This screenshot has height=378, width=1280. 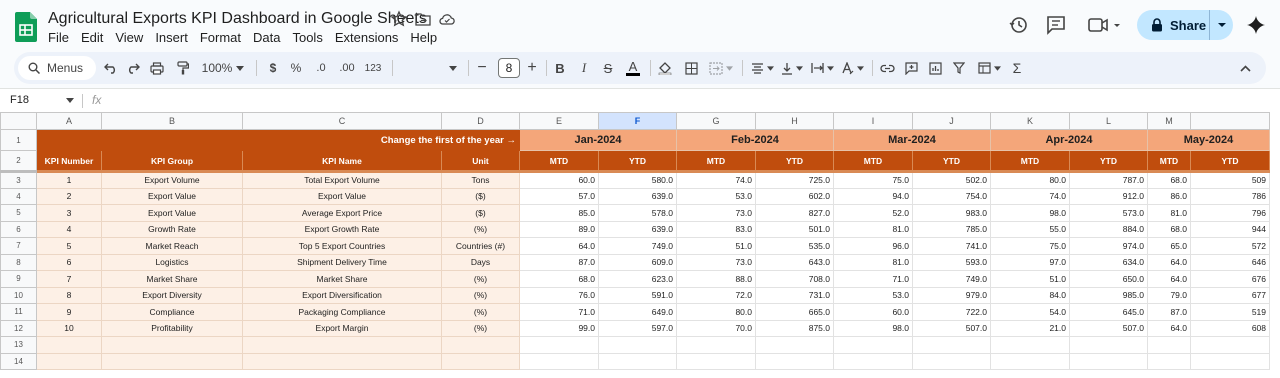 I want to click on mtd-value-cell: 79.0, so click(x=1169, y=295).